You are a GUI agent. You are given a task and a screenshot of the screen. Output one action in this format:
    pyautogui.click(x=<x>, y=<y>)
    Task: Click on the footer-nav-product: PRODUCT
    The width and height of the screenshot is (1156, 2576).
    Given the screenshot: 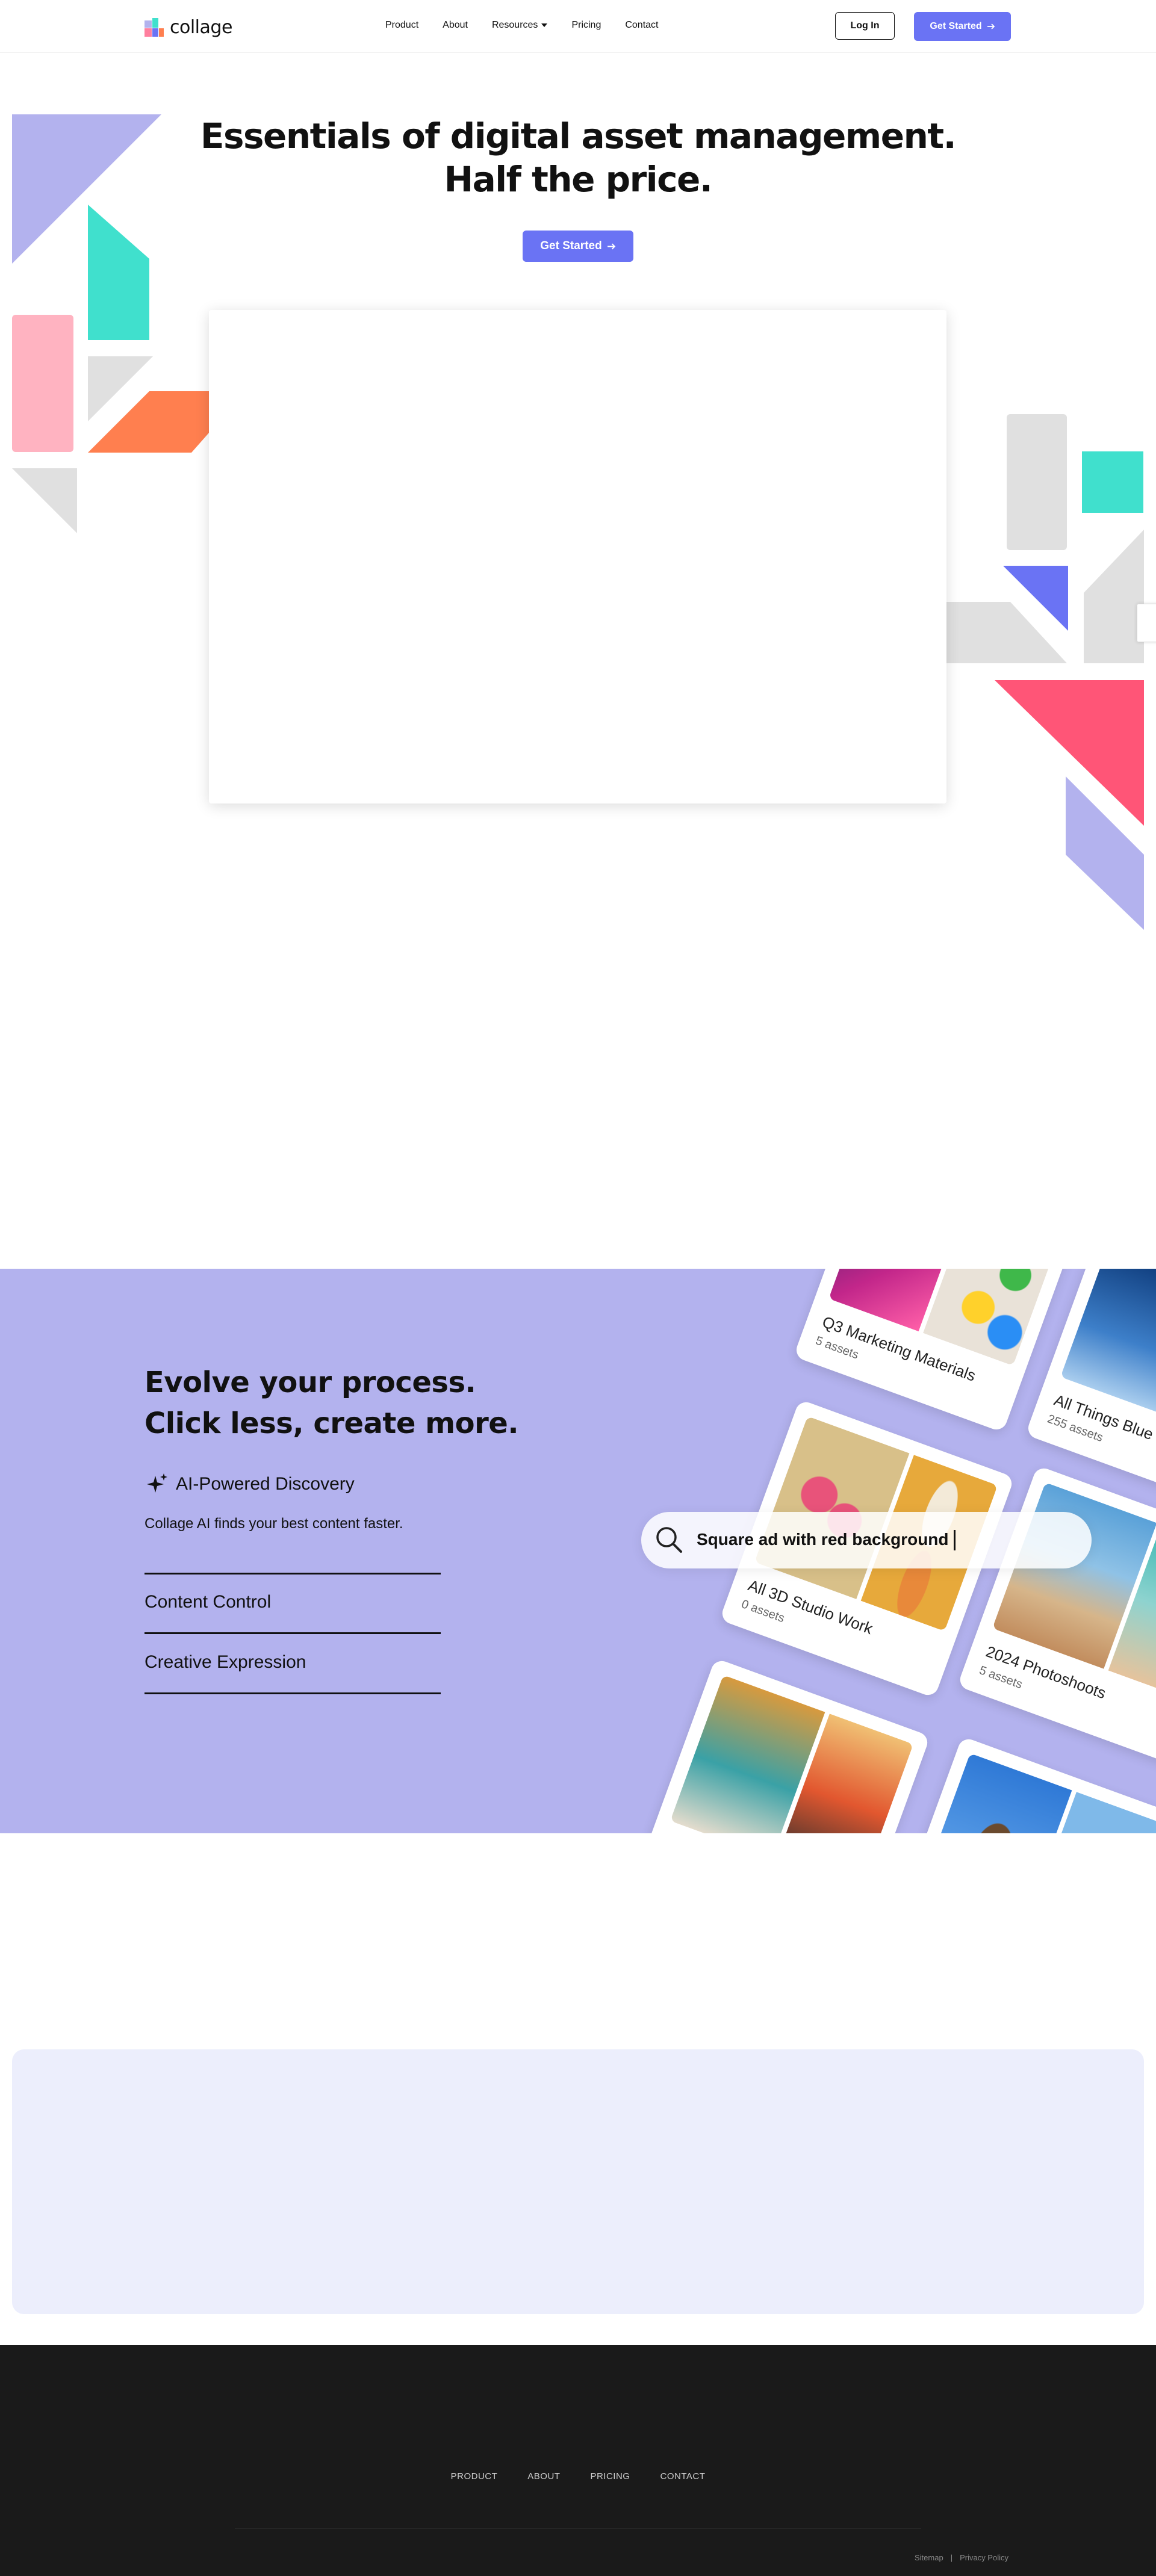 What is the action you would take?
    pyautogui.click(x=474, y=2476)
    